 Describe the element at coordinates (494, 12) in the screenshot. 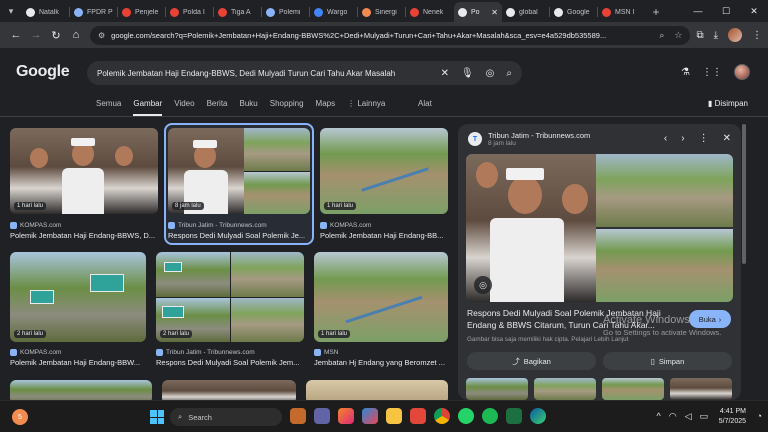

I see `close-tab-icon: ✕` at that location.